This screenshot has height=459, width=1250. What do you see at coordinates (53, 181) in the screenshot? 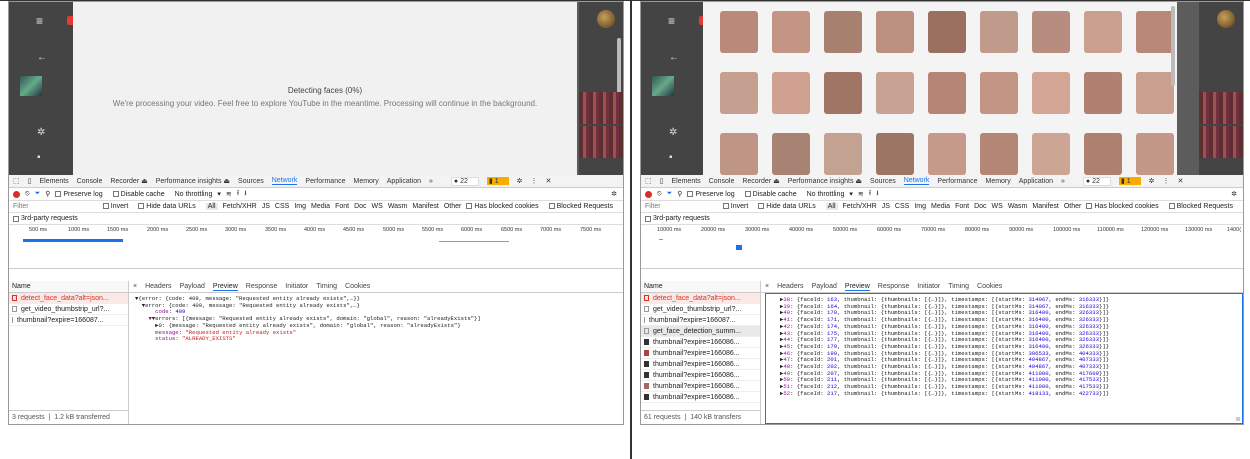
I see `tab-elements: Elements` at bounding box center [53, 181].